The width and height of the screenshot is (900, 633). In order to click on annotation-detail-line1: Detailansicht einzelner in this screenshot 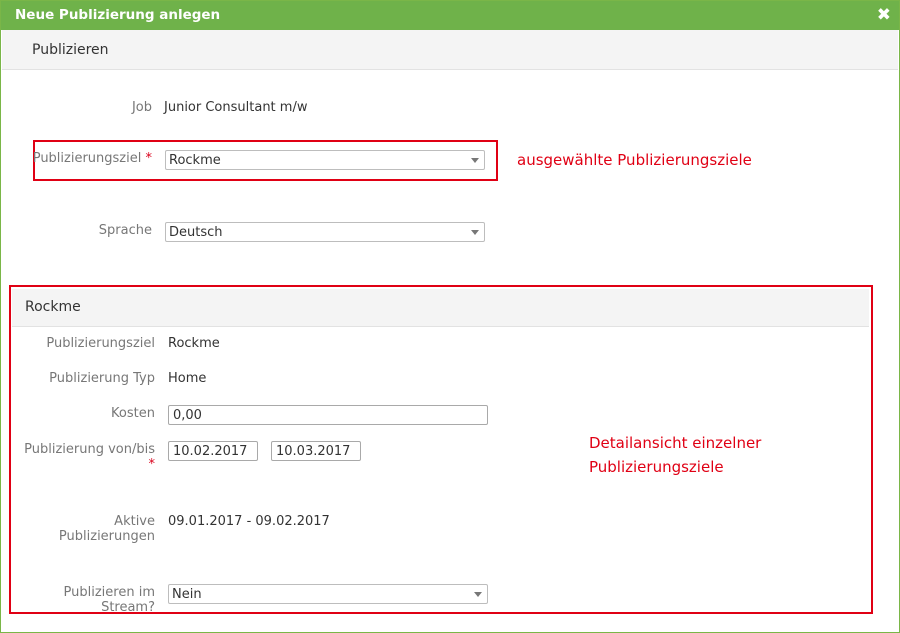, I will do `click(675, 443)`.